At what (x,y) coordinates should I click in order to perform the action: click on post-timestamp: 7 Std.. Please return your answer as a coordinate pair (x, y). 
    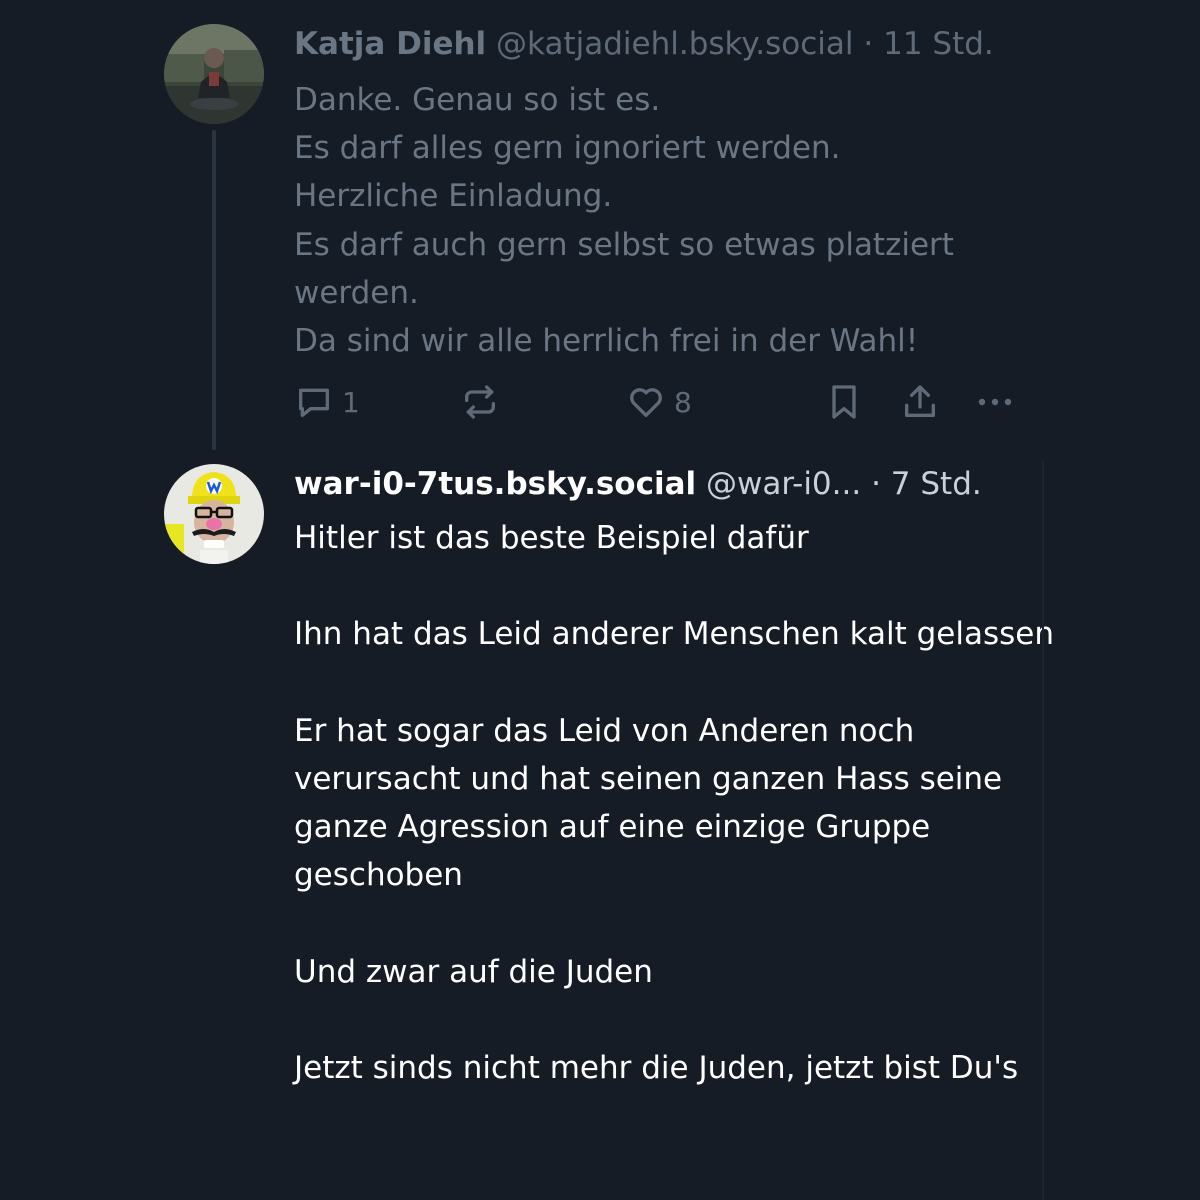
    Looking at the image, I should click on (936, 484).